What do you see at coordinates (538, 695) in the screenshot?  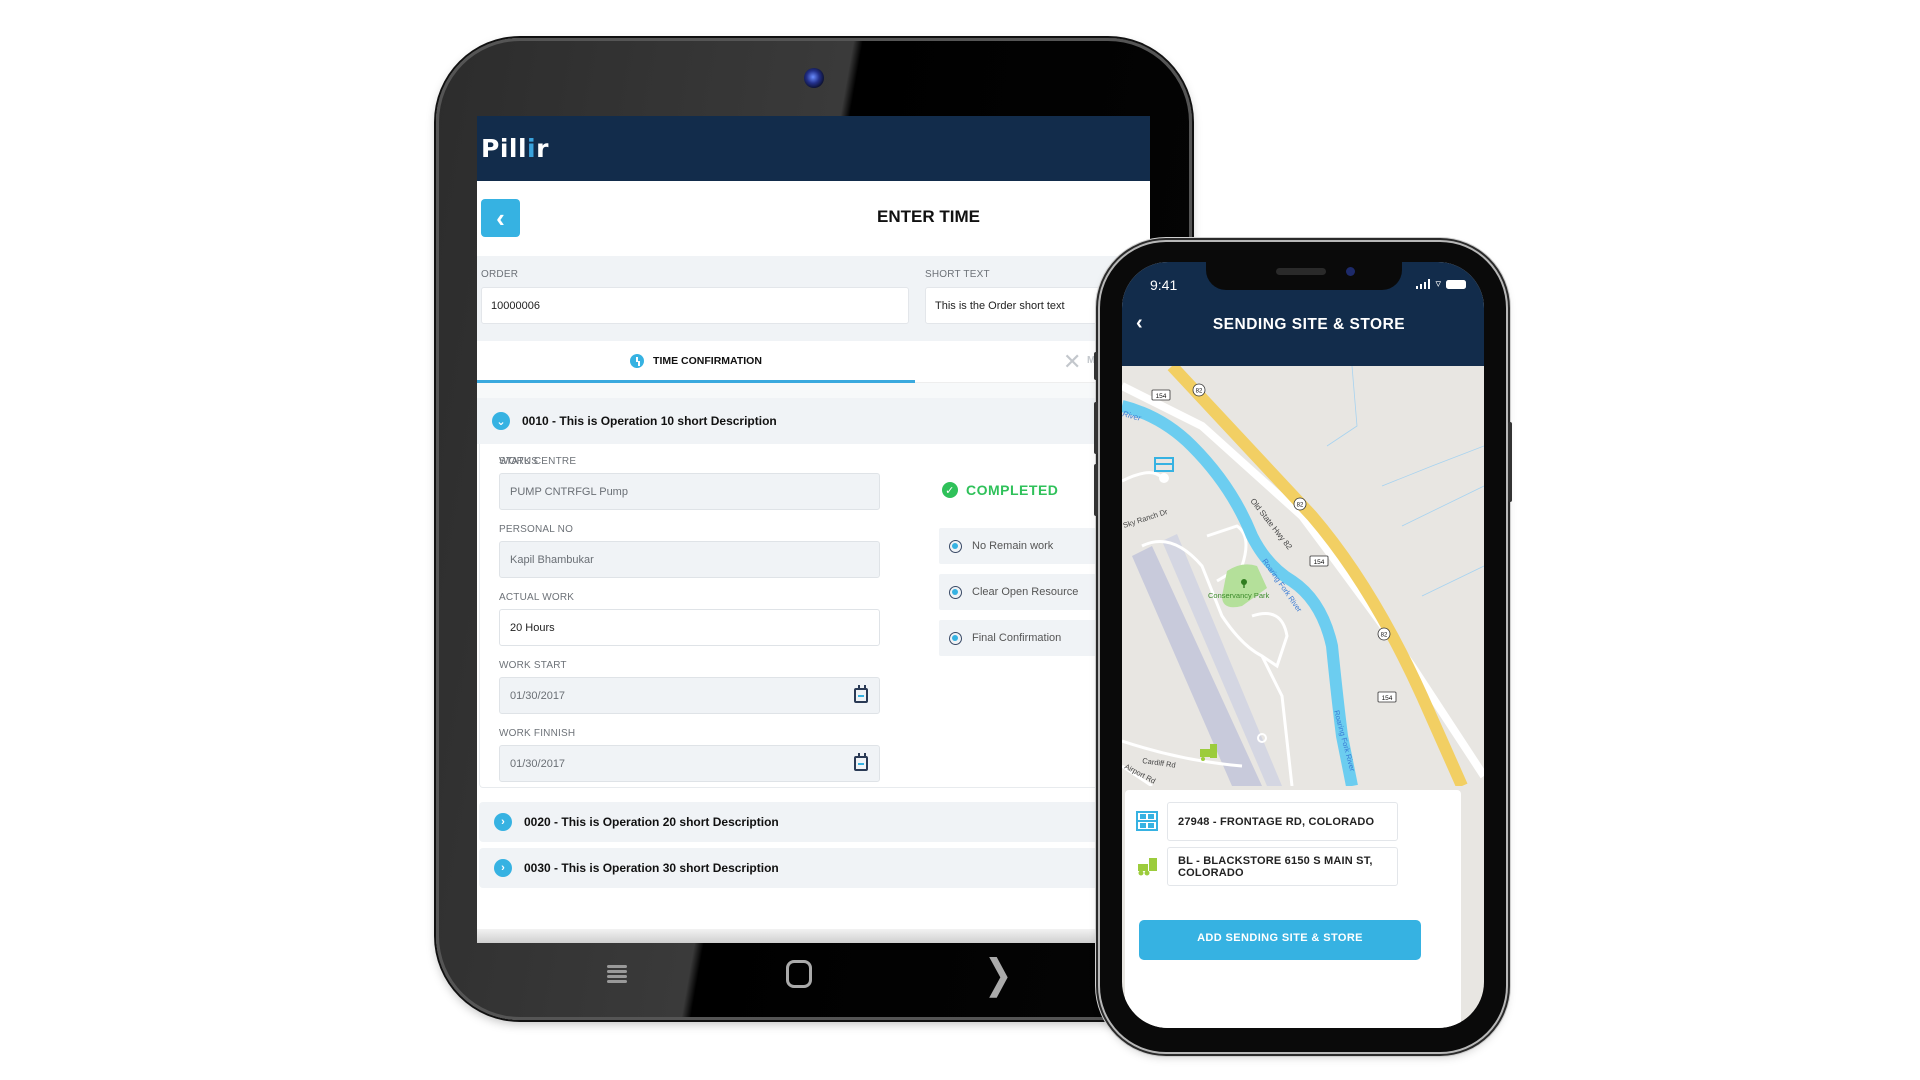 I see `work-start-value: 01/30/2017` at bounding box center [538, 695].